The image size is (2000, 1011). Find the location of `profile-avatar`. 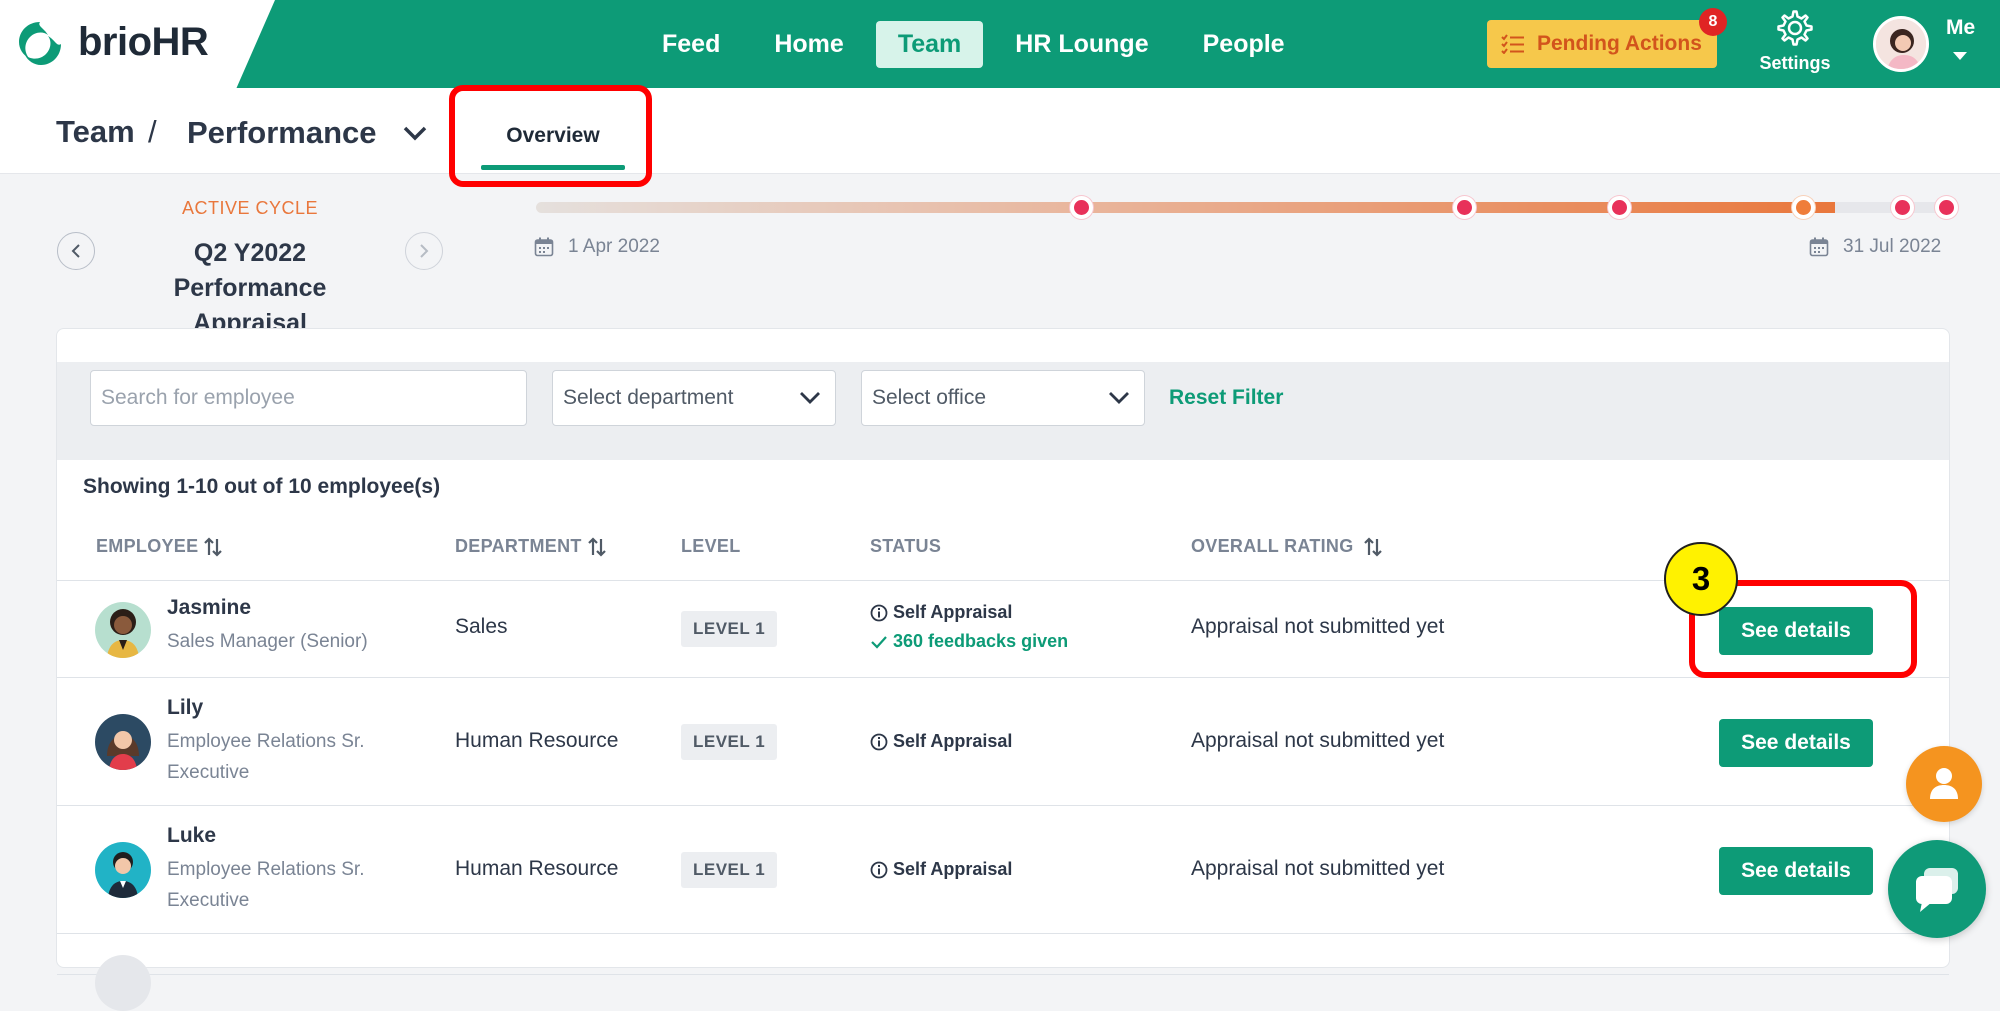

profile-avatar is located at coordinates (1901, 44).